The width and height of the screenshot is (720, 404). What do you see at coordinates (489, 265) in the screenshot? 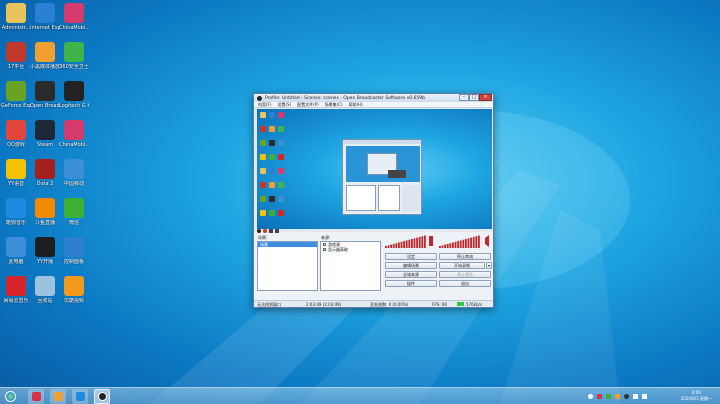
I see `record-dropdown-button: ▾` at bounding box center [489, 265].